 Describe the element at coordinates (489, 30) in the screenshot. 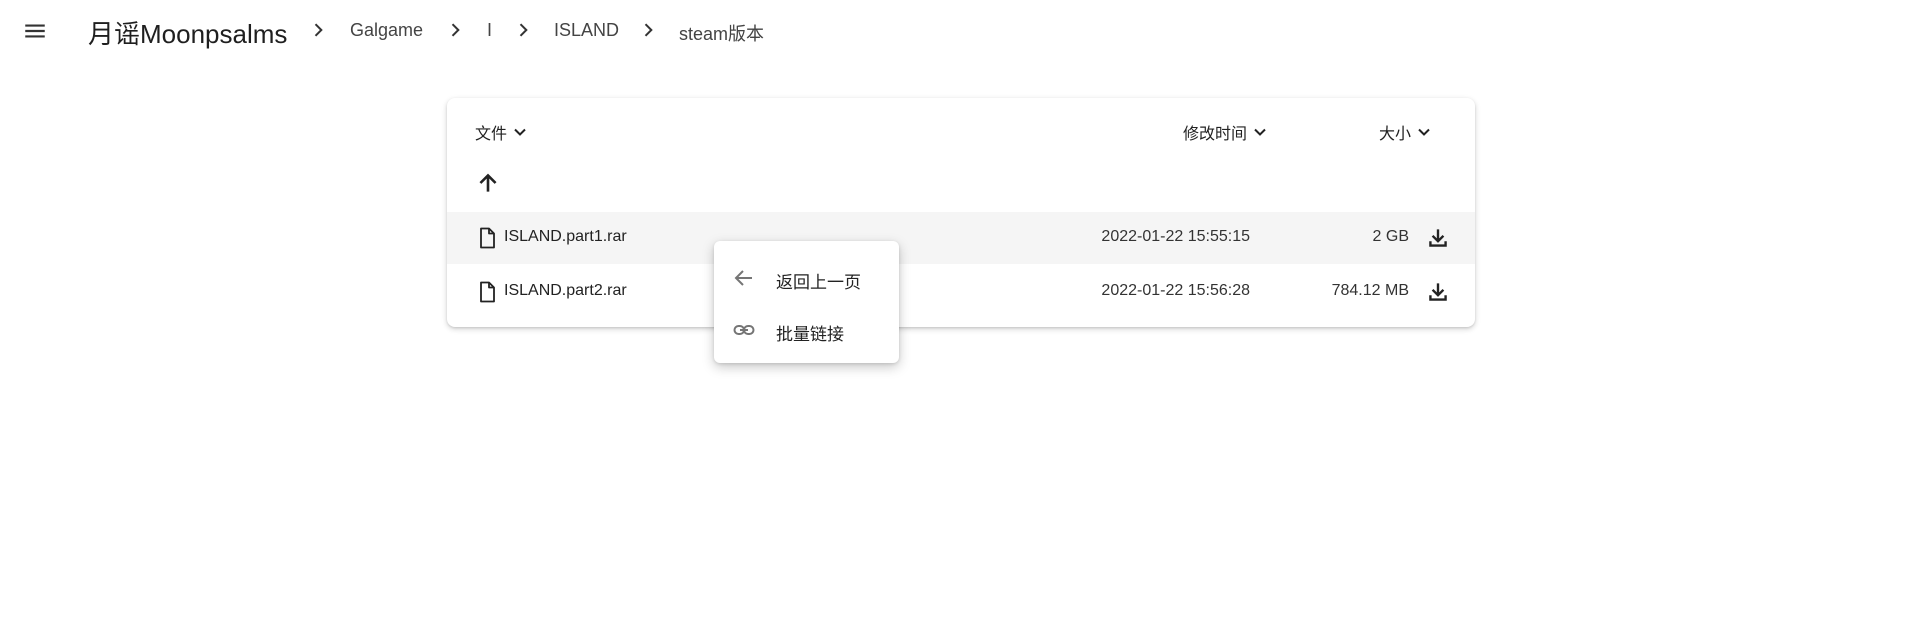

I see `breadcrumb-item-i: I` at that location.